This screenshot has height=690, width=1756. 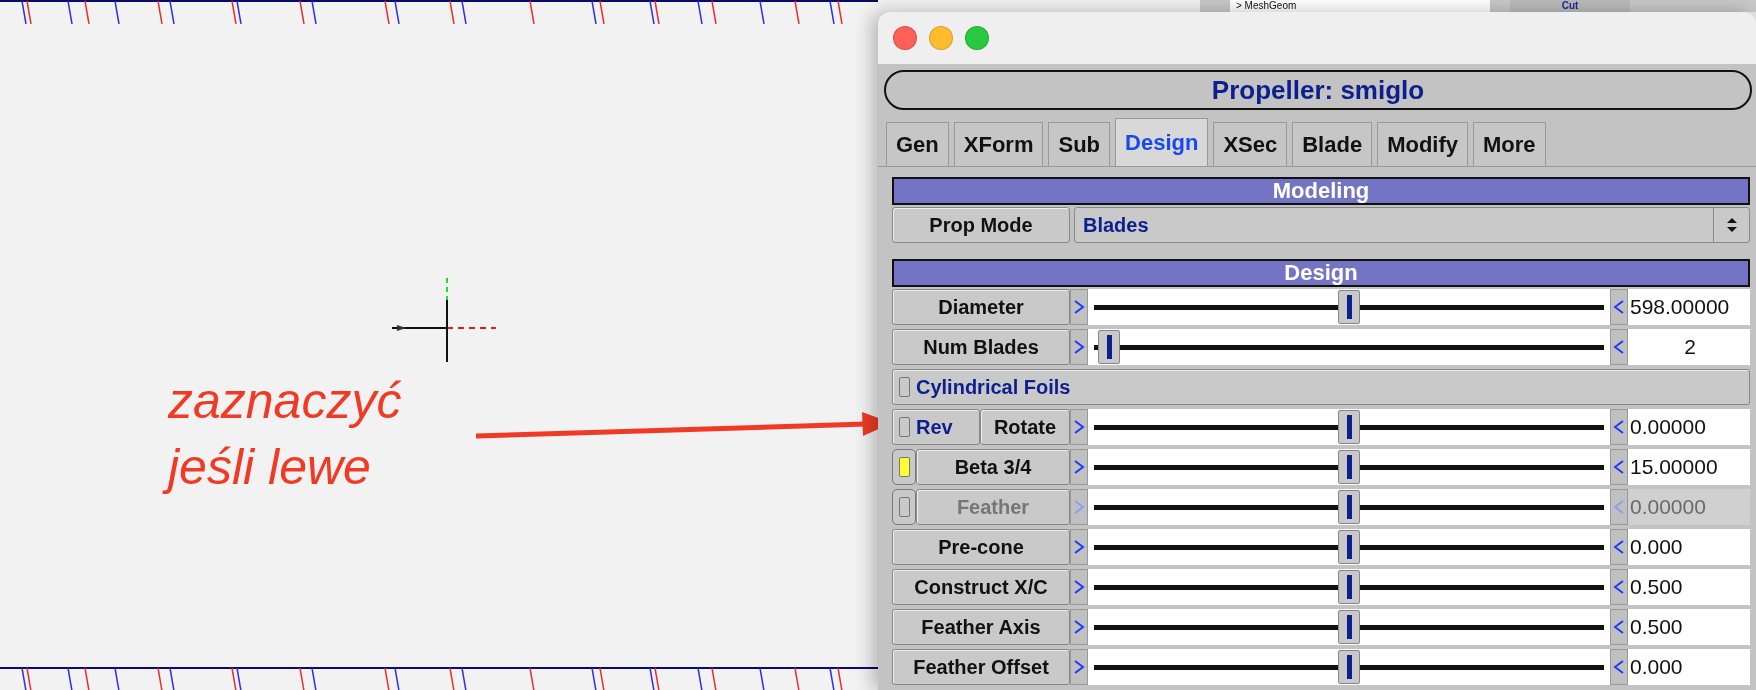 What do you see at coordinates (993, 467) in the screenshot?
I see `field-label: Beta 3/4` at bounding box center [993, 467].